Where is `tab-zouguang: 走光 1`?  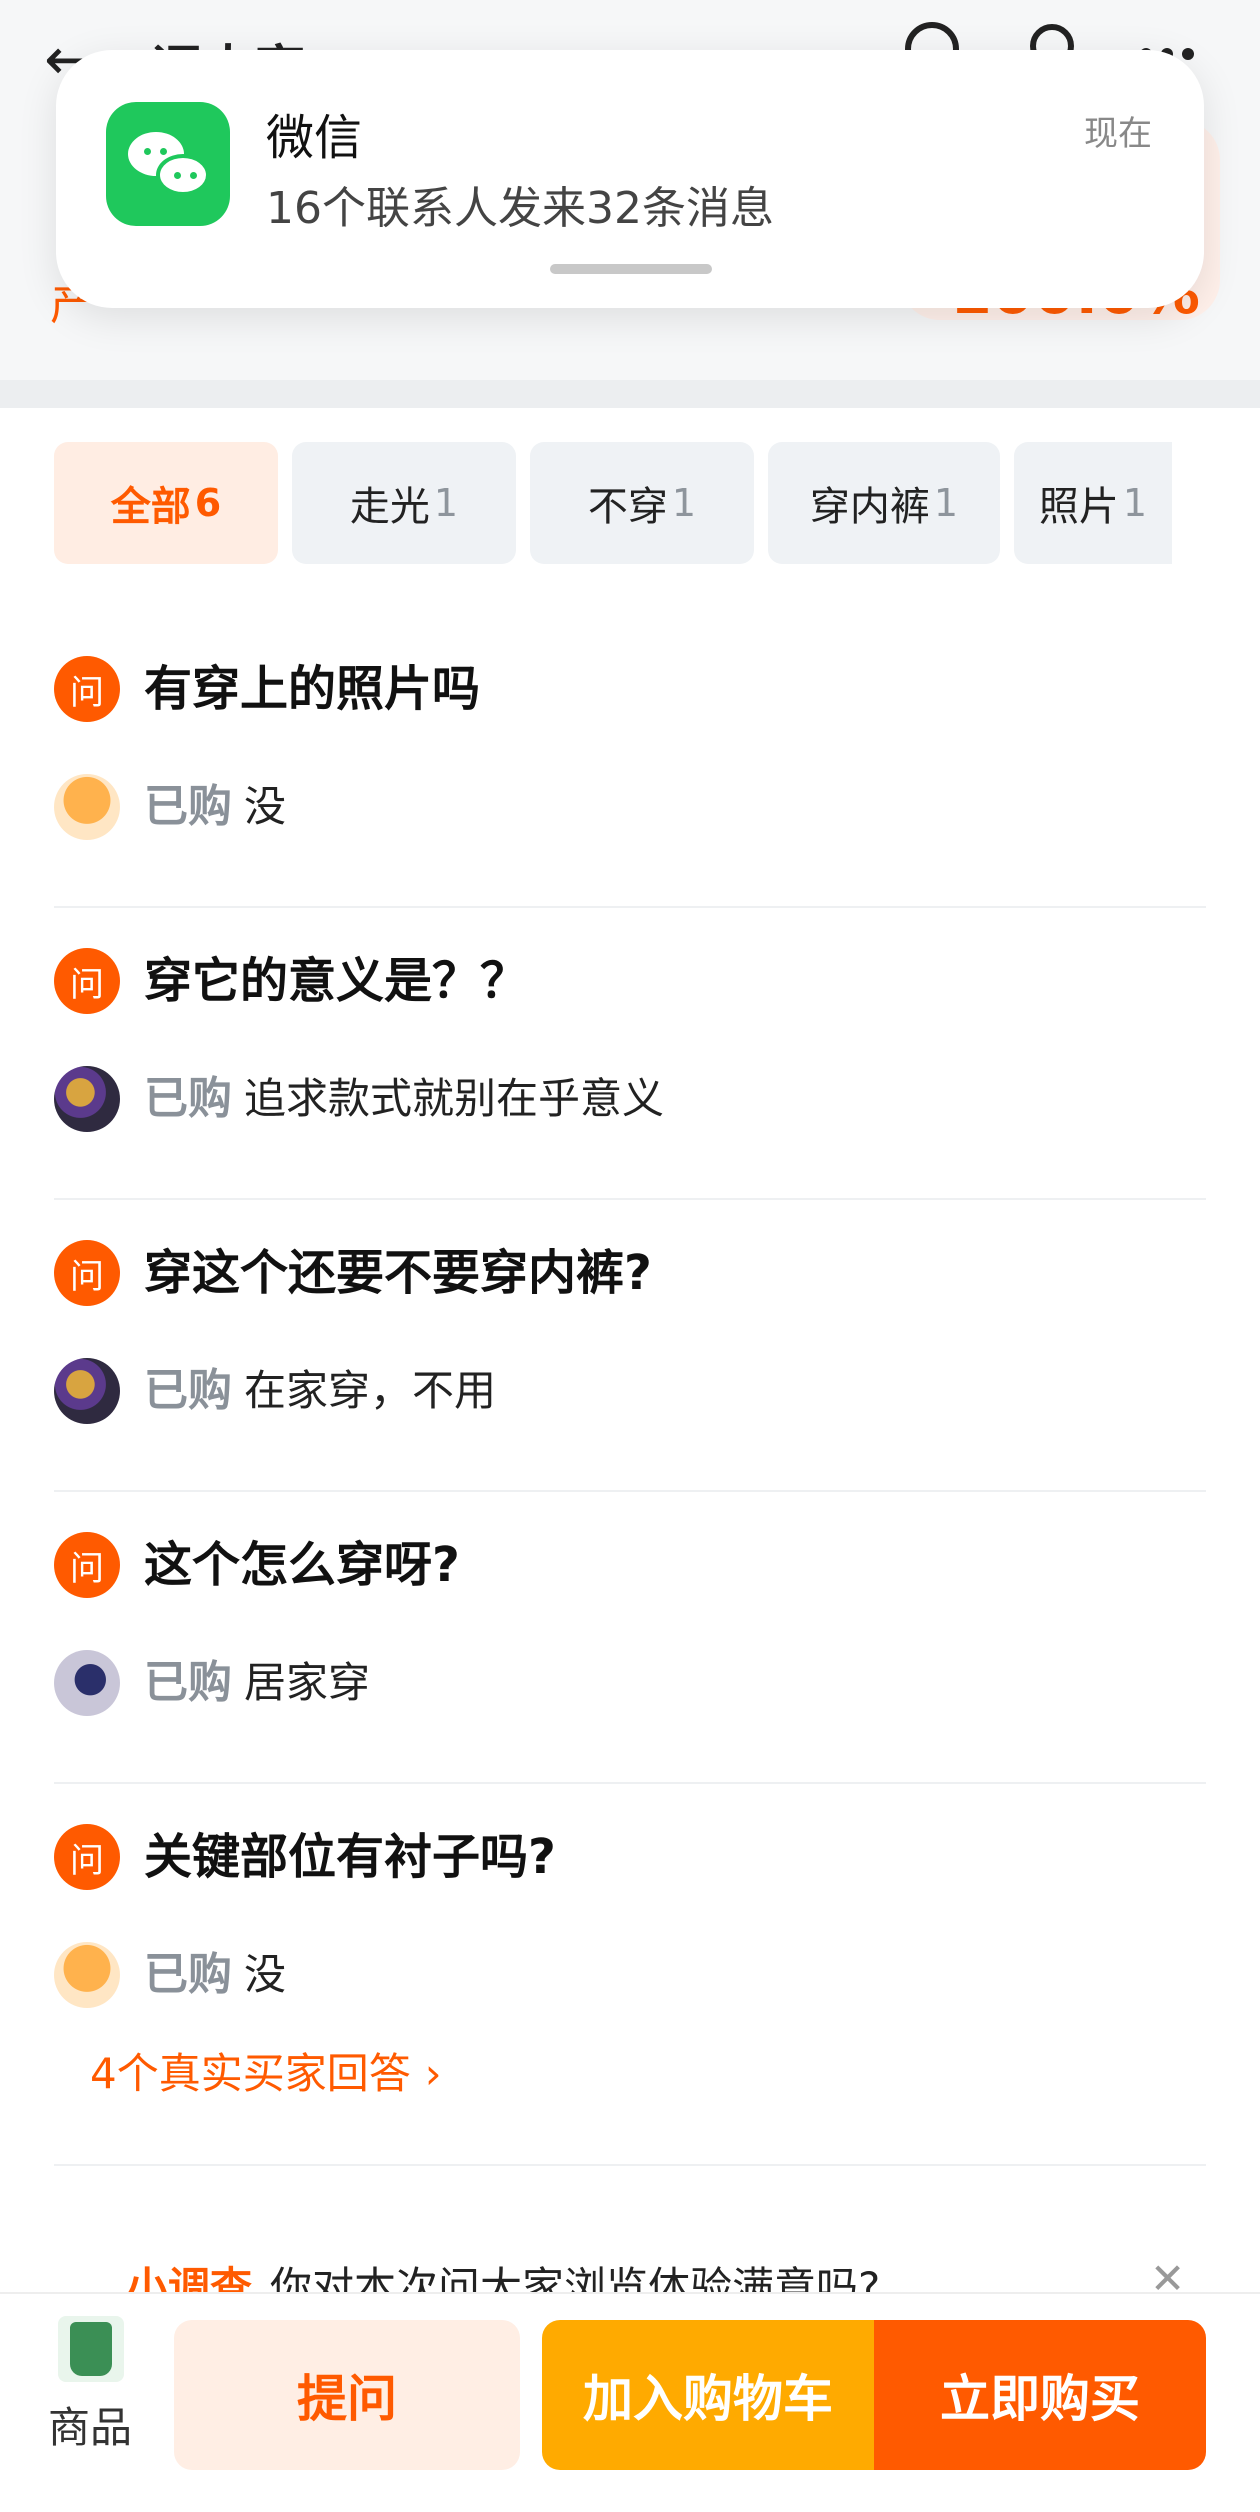 tab-zouguang: 走光 1 is located at coordinates (404, 503).